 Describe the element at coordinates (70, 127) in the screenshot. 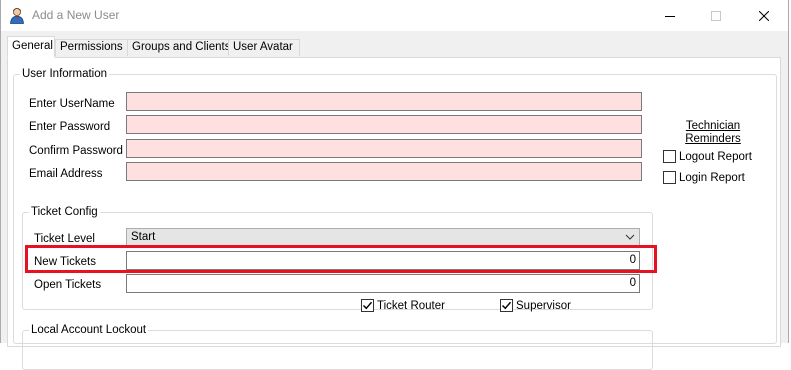

I see `password-label: Enter Password` at that location.